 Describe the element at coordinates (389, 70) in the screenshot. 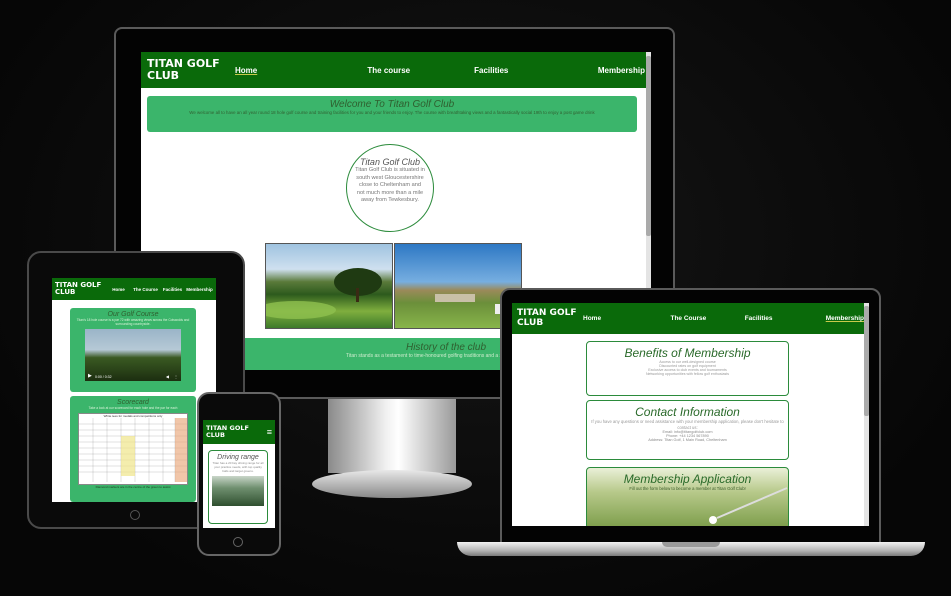

I see `nav-the-course: The course` at that location.